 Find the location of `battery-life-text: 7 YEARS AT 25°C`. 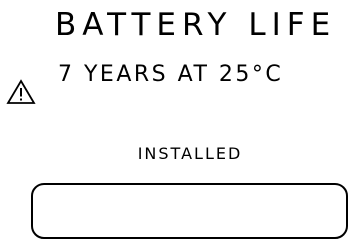

battery-life-text: 7 YEARS AT 25°C is located at coordinates (171, 74).